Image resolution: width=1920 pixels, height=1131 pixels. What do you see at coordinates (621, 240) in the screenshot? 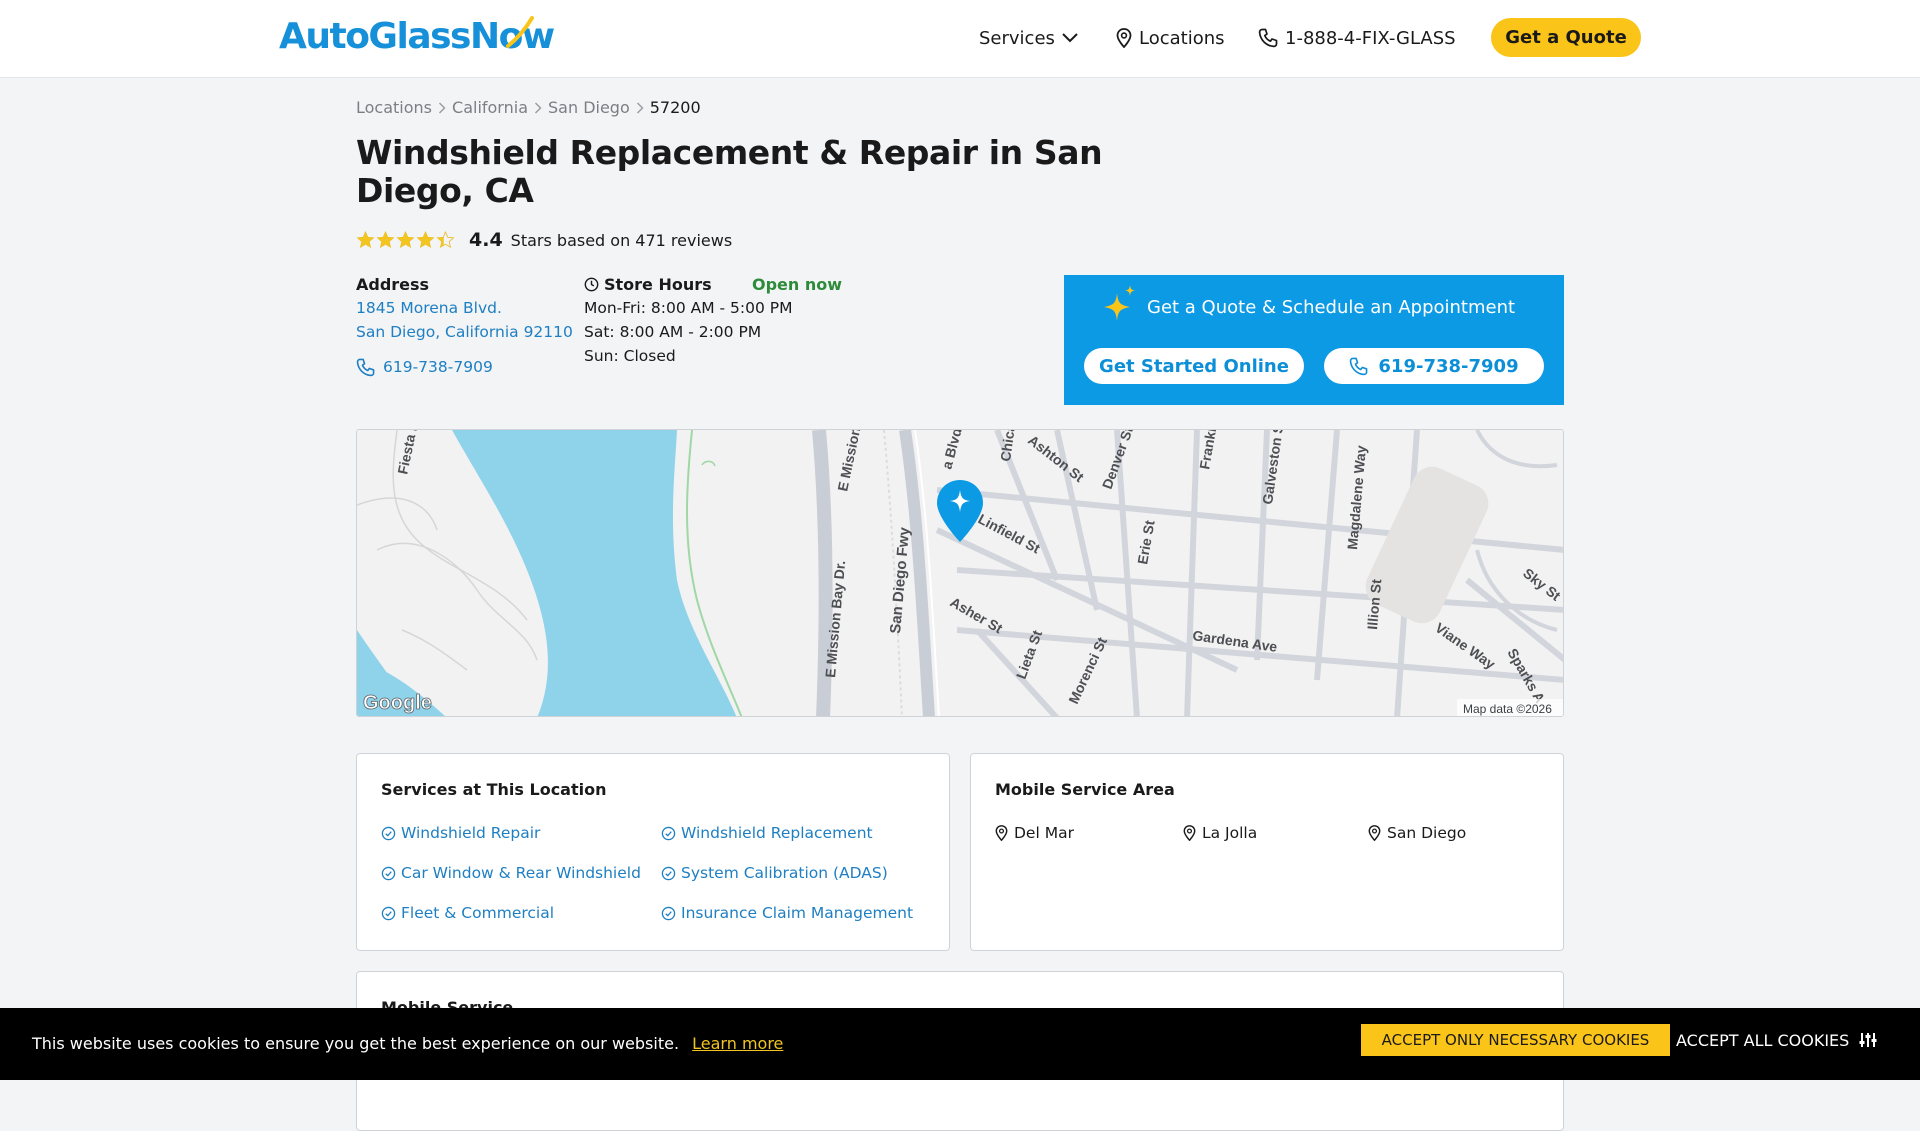
I see `rating-text: Stars based on 471 reviews` at bounding box center [621, 240].